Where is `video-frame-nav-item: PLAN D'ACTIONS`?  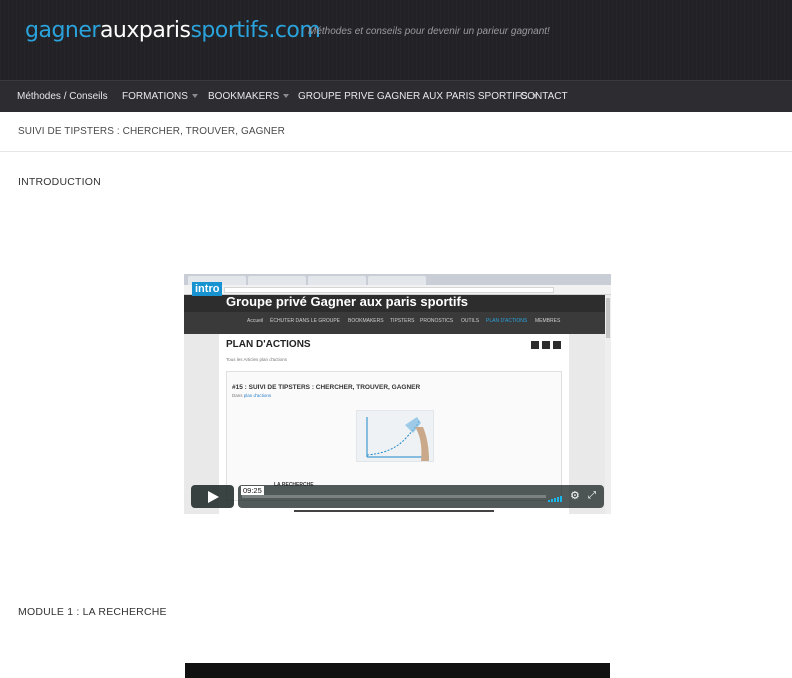 video-frame-nav-item: PLAN D'ACTIONS is located at coordinates (507, 321).